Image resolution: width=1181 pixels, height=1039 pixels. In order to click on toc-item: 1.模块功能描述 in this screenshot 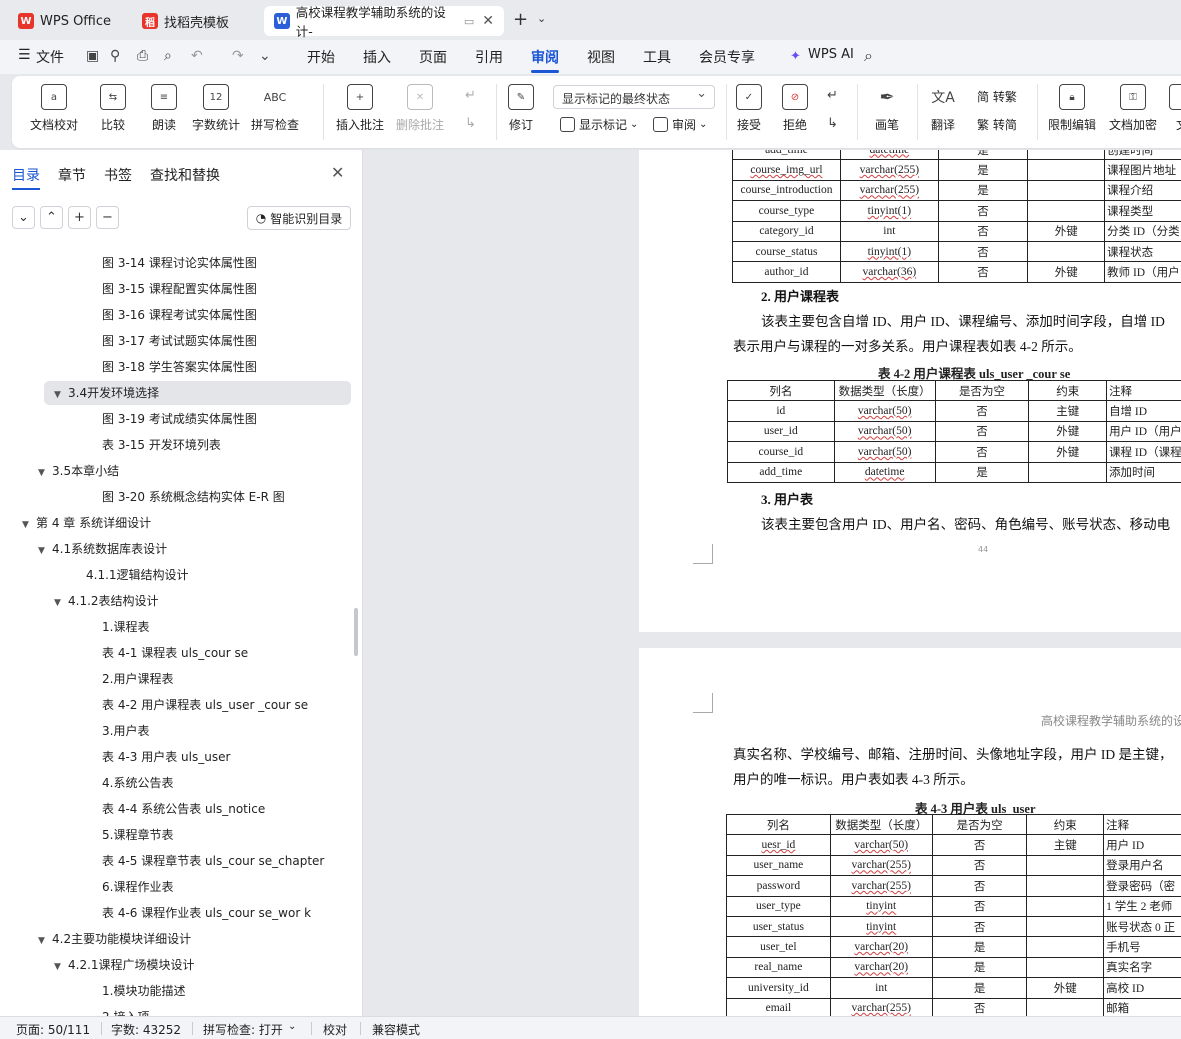, I will do `click(143, 991)`.